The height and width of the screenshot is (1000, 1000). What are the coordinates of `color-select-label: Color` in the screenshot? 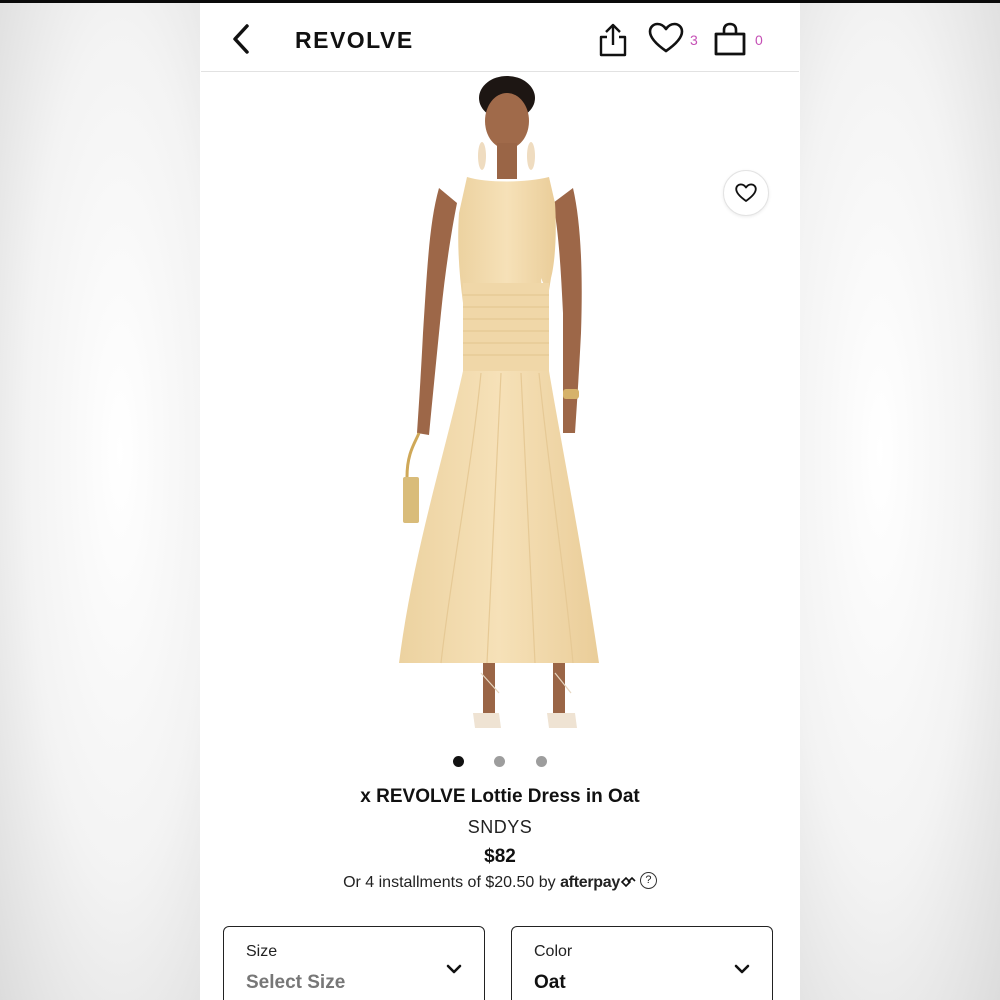 It's located at (553, 951).